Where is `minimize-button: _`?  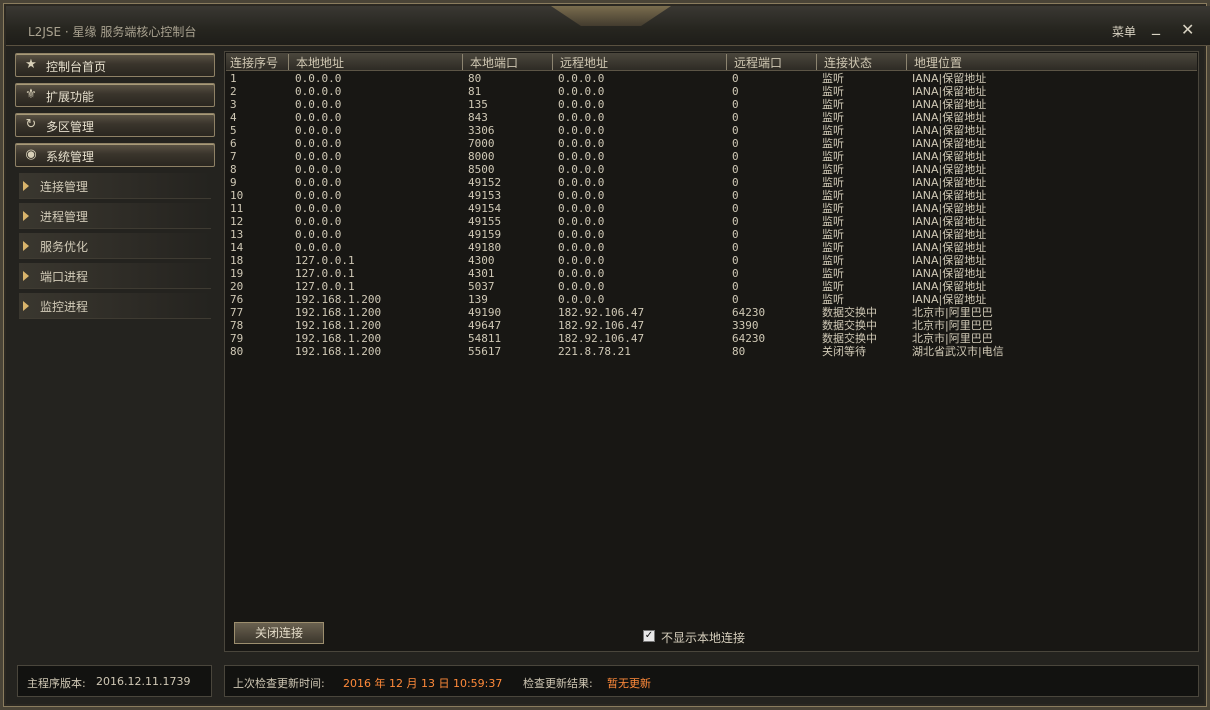
minimize-button: _ is located at coordinates (1156, 25).